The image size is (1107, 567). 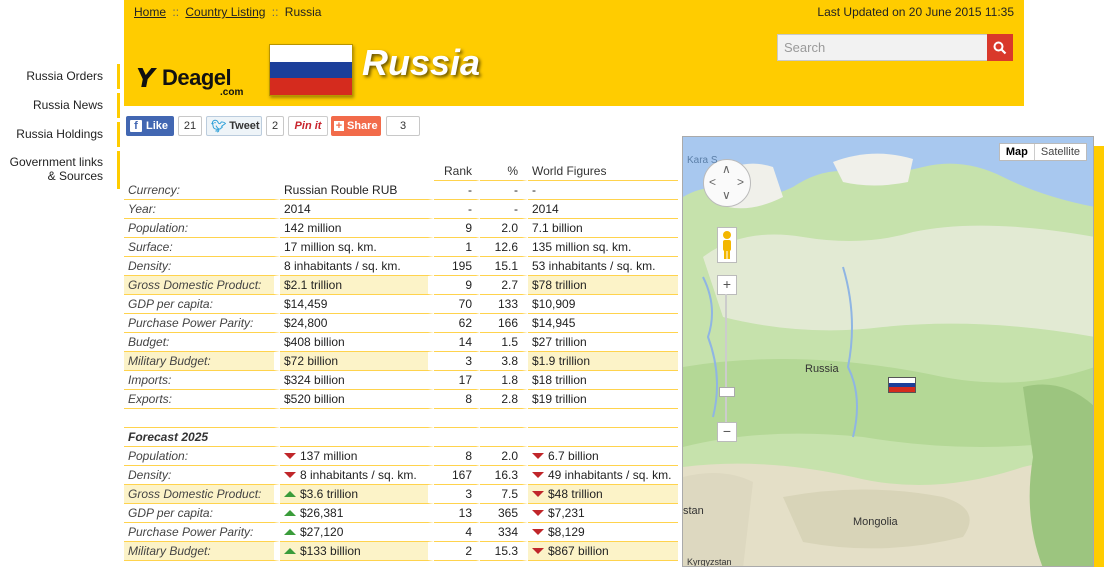 I want to click on row-value: 17 million sq. km., so click(x=357, y=247).